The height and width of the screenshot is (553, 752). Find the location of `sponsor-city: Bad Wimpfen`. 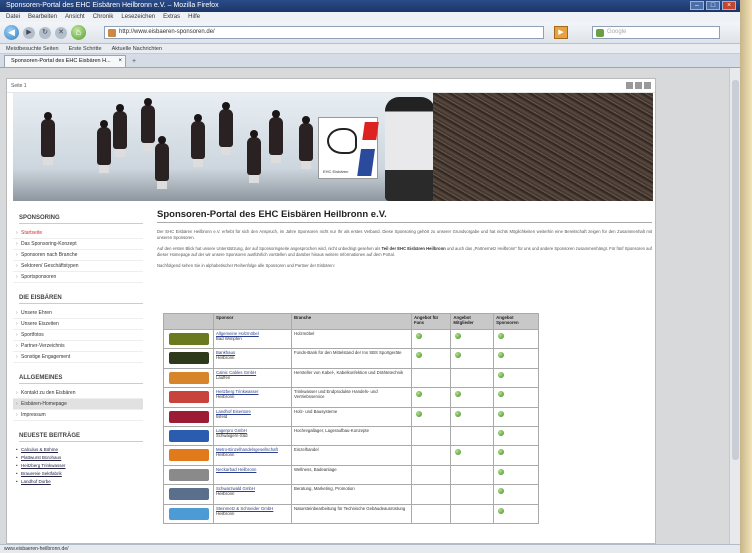

sponsor-city: Bad Wimpfen is located at coordinates (229, 338).